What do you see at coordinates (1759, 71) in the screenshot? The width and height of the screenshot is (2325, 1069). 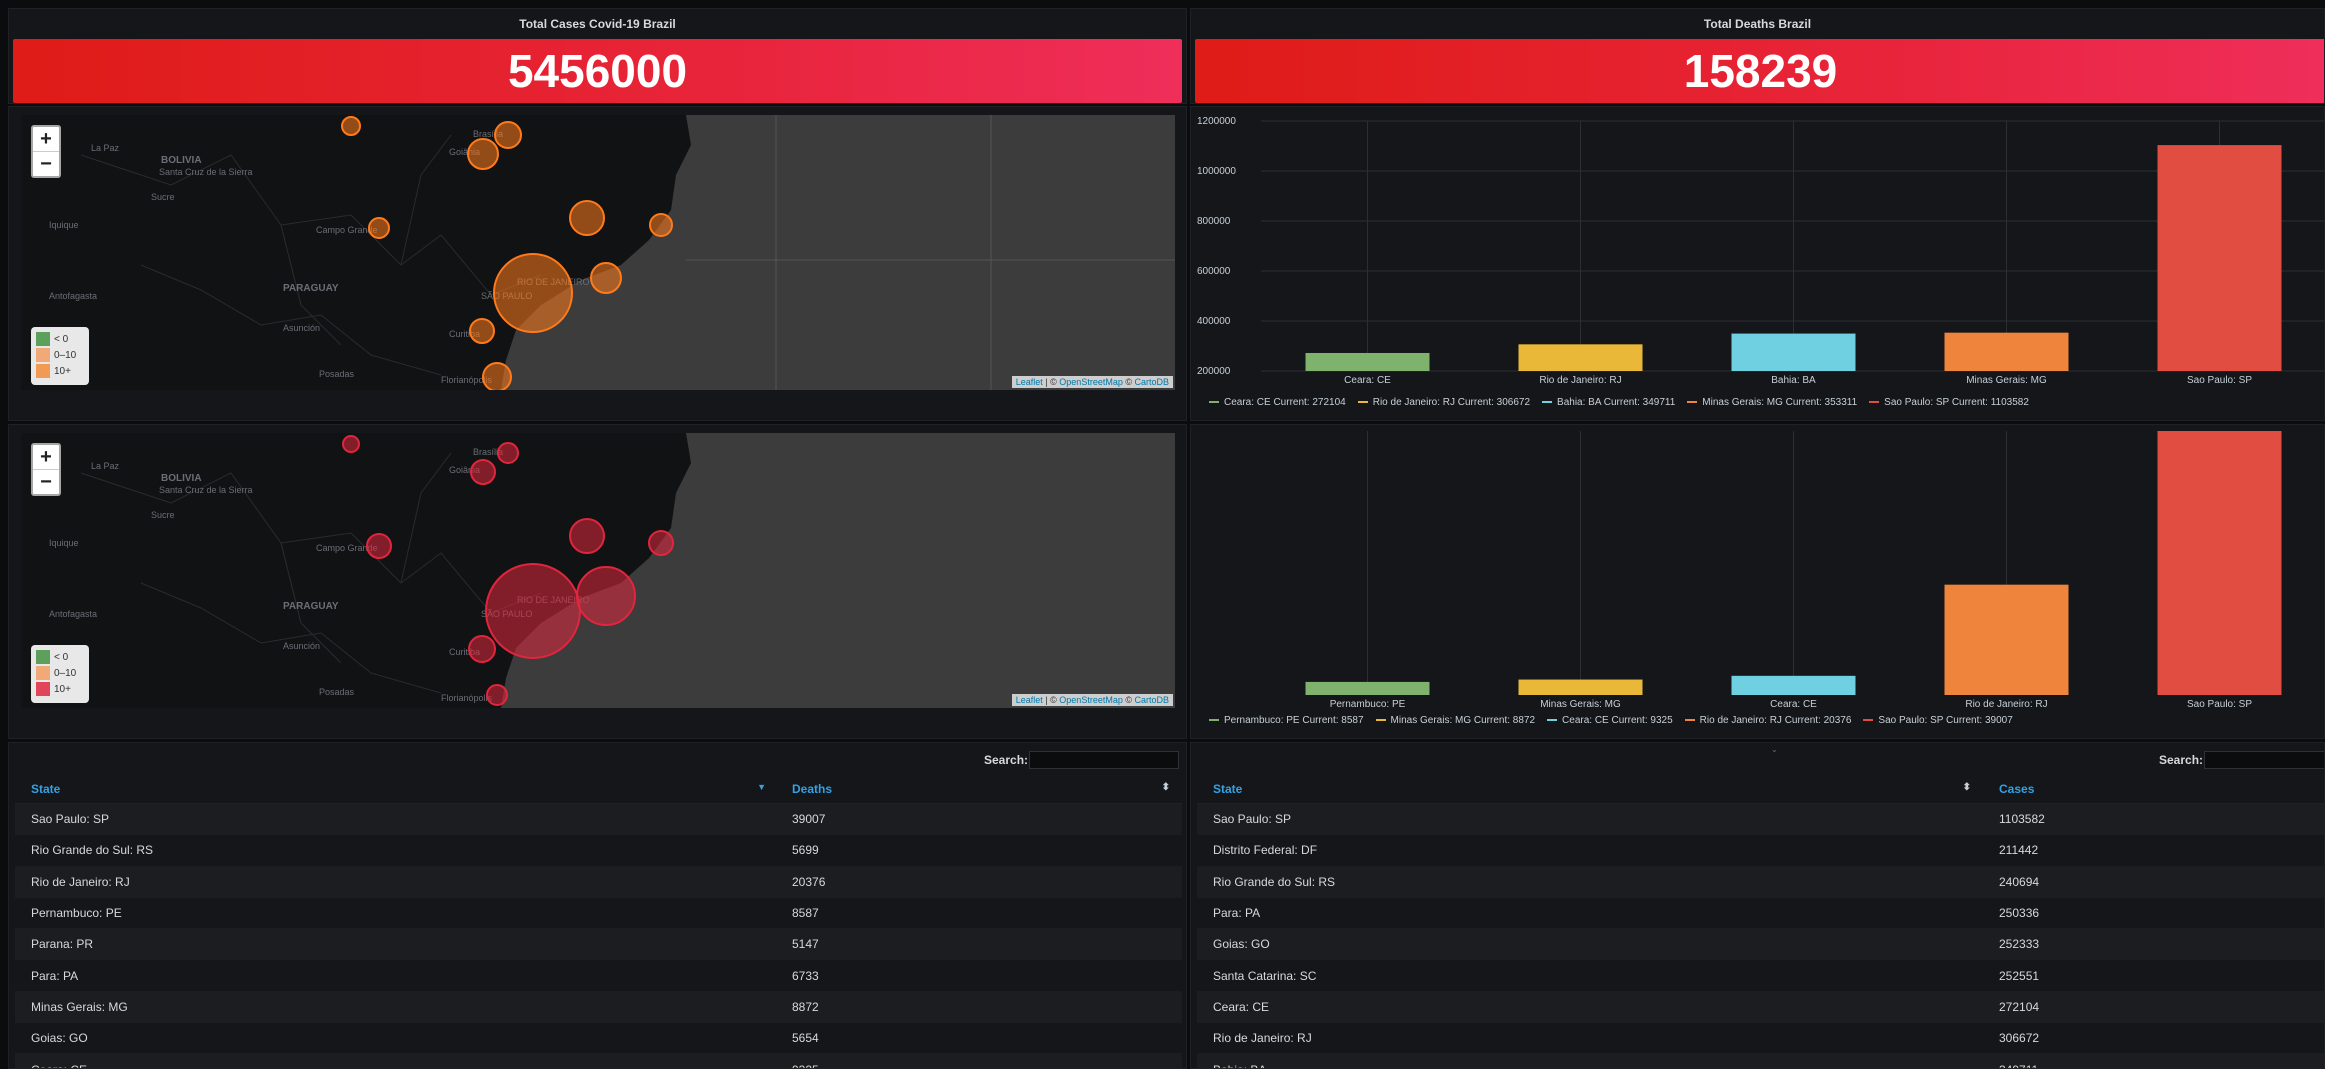 I see `total-deaths-value: 158239` at bounding box center [1759, 71].